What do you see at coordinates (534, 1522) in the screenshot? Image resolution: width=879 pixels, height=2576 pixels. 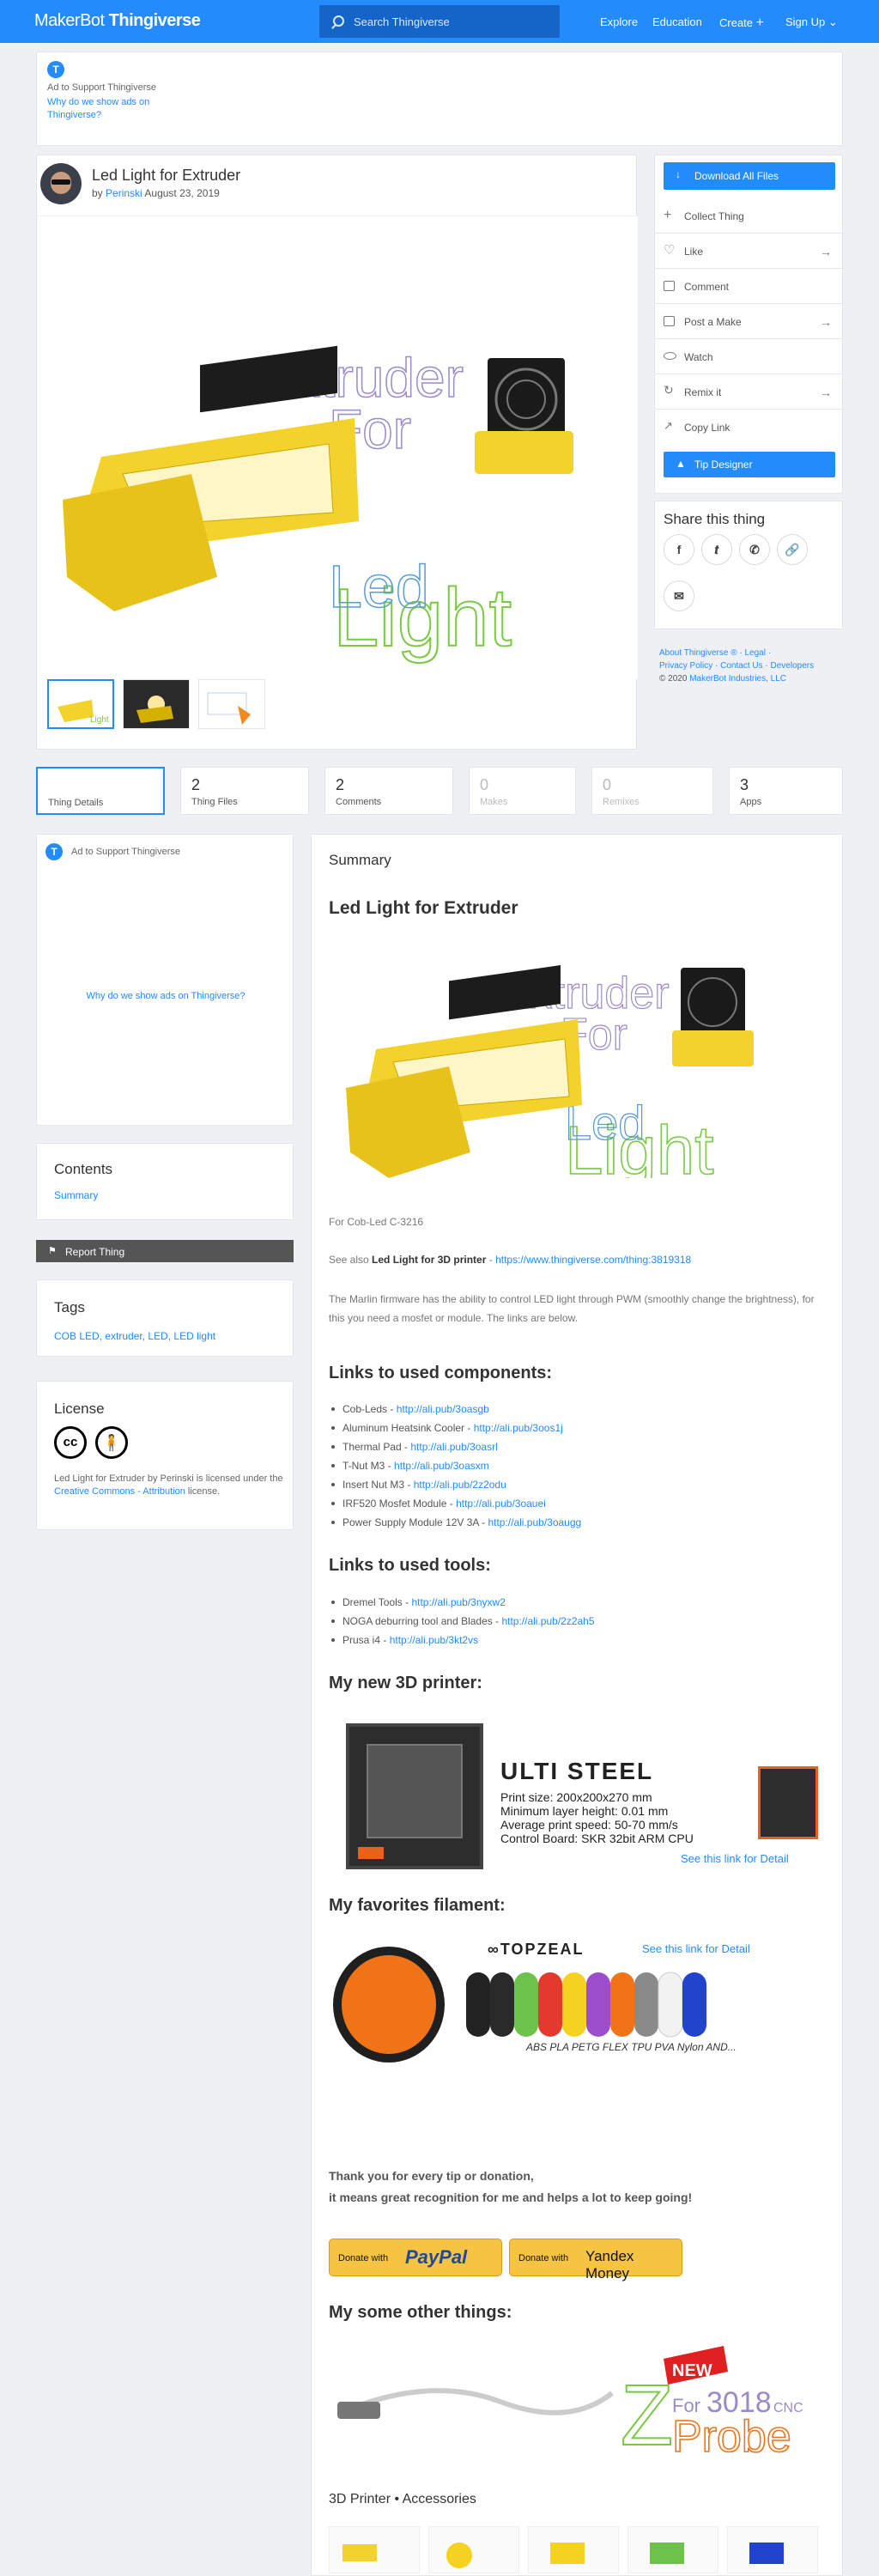 I see `component-link: http://ali.pub/3oaugg` at bounding box center [534, 1522].